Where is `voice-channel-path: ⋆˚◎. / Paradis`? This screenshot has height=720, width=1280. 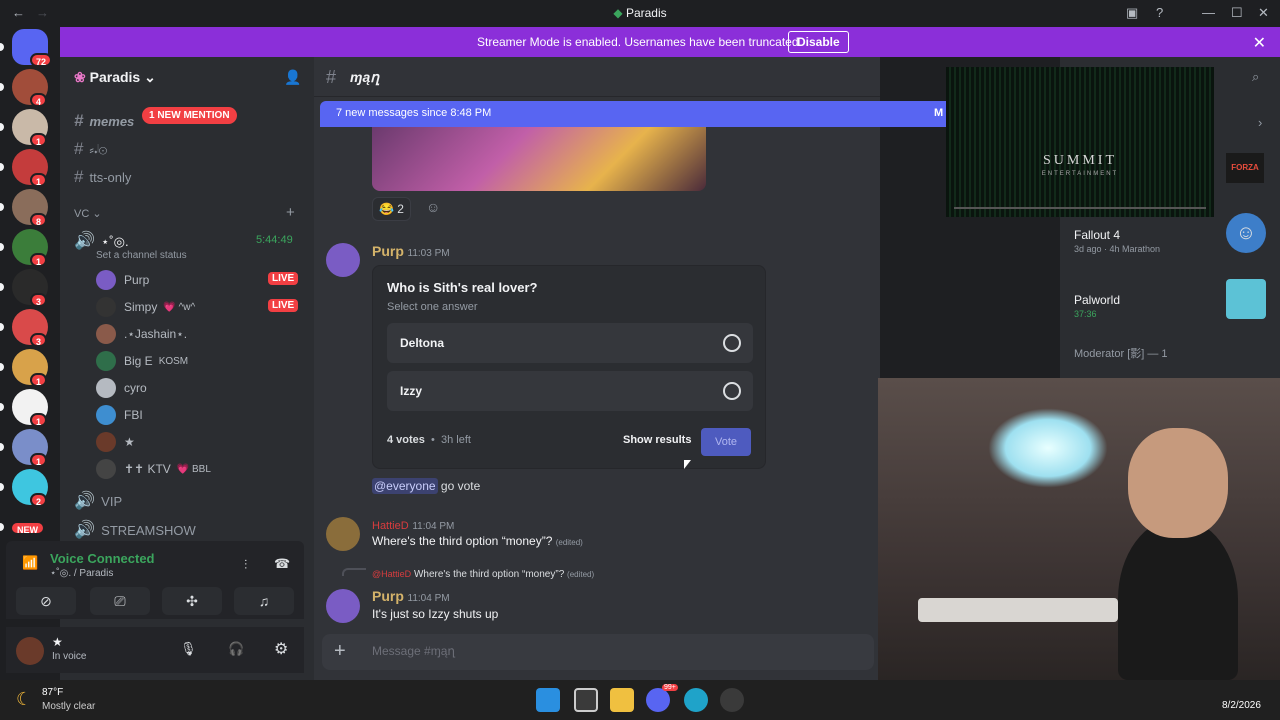
voice-channel-path: ⋆˚◎. / Paradis is located at coordinates (81, 573).